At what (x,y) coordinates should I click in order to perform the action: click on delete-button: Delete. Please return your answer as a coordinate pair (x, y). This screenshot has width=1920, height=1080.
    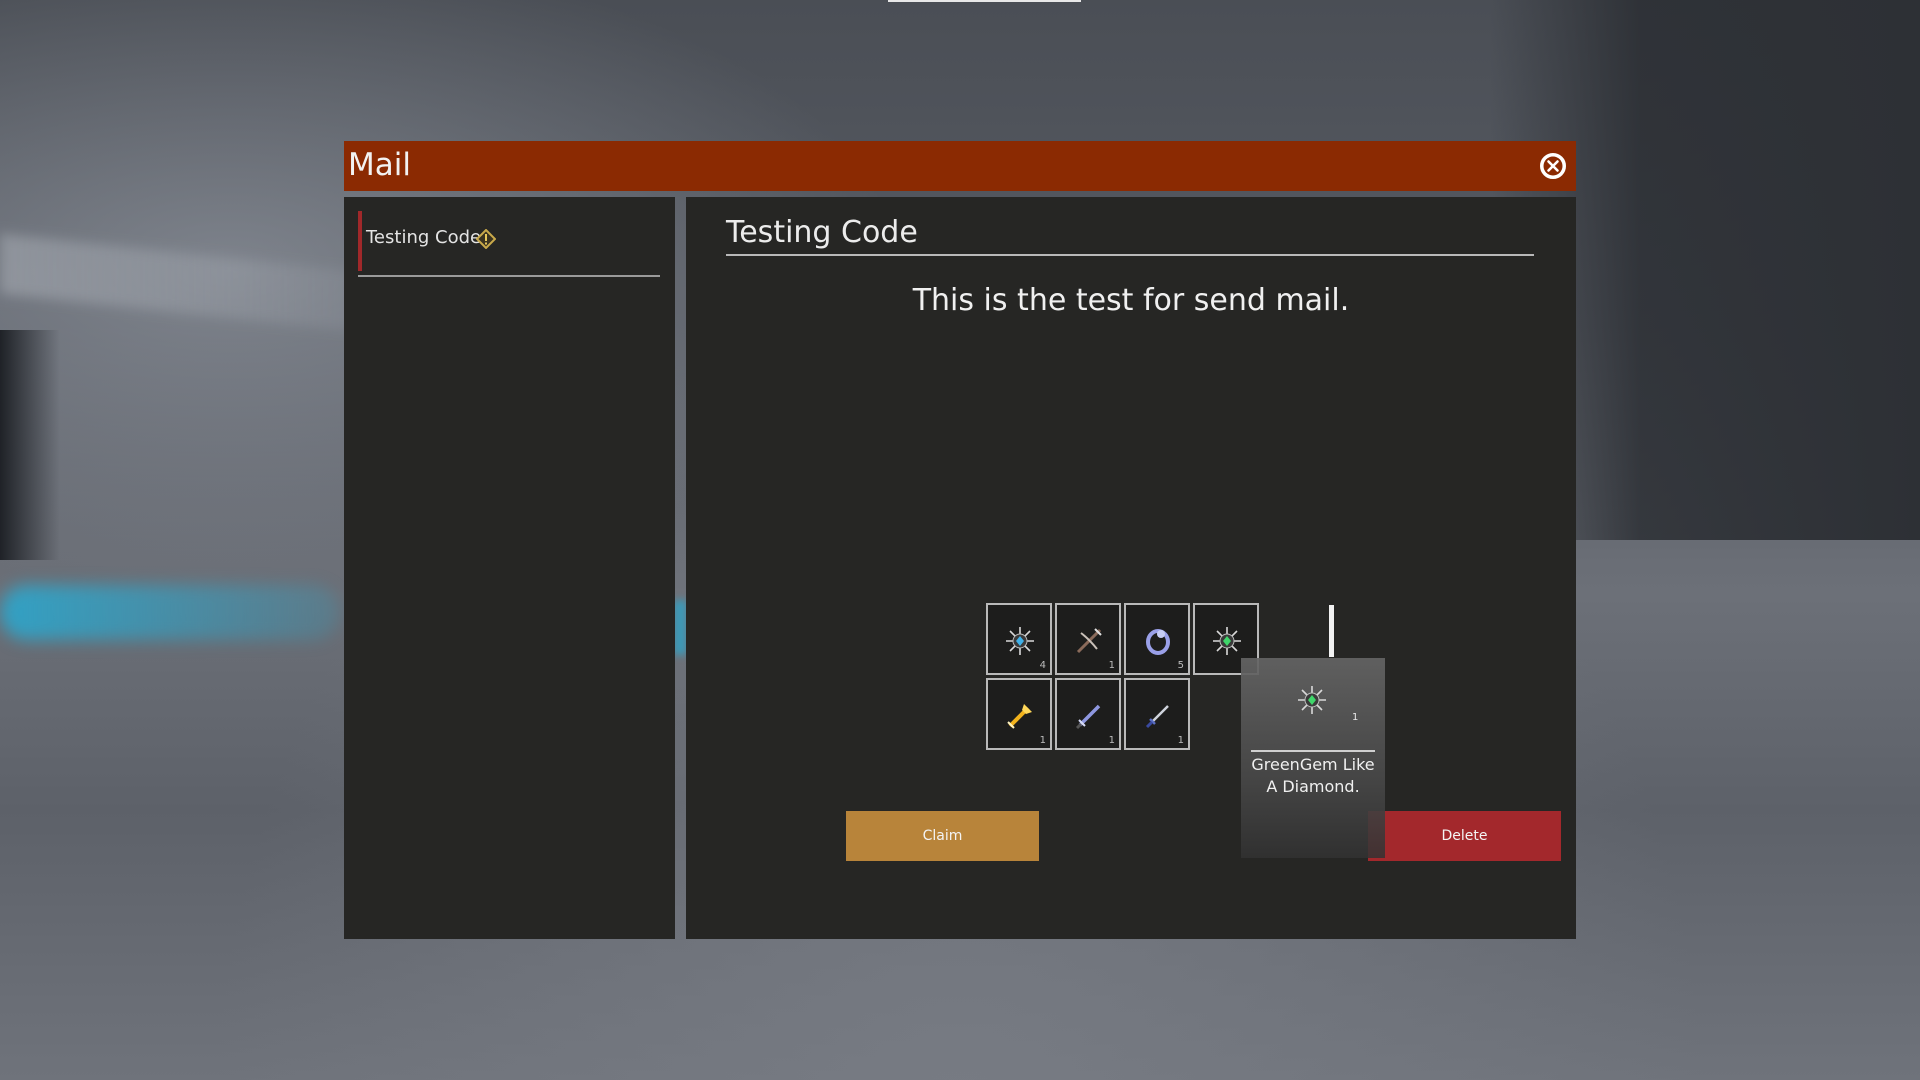
    Looking at the image, I should click on (1464, 836).